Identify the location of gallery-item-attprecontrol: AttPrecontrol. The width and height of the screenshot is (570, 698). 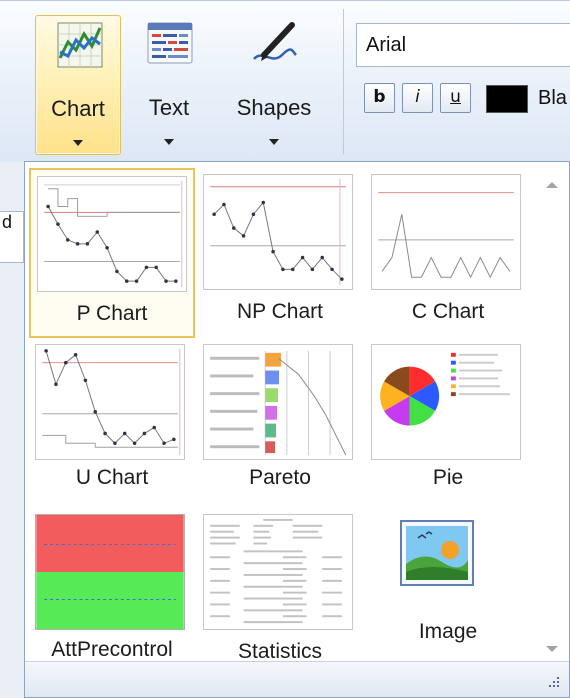
(112, 593).